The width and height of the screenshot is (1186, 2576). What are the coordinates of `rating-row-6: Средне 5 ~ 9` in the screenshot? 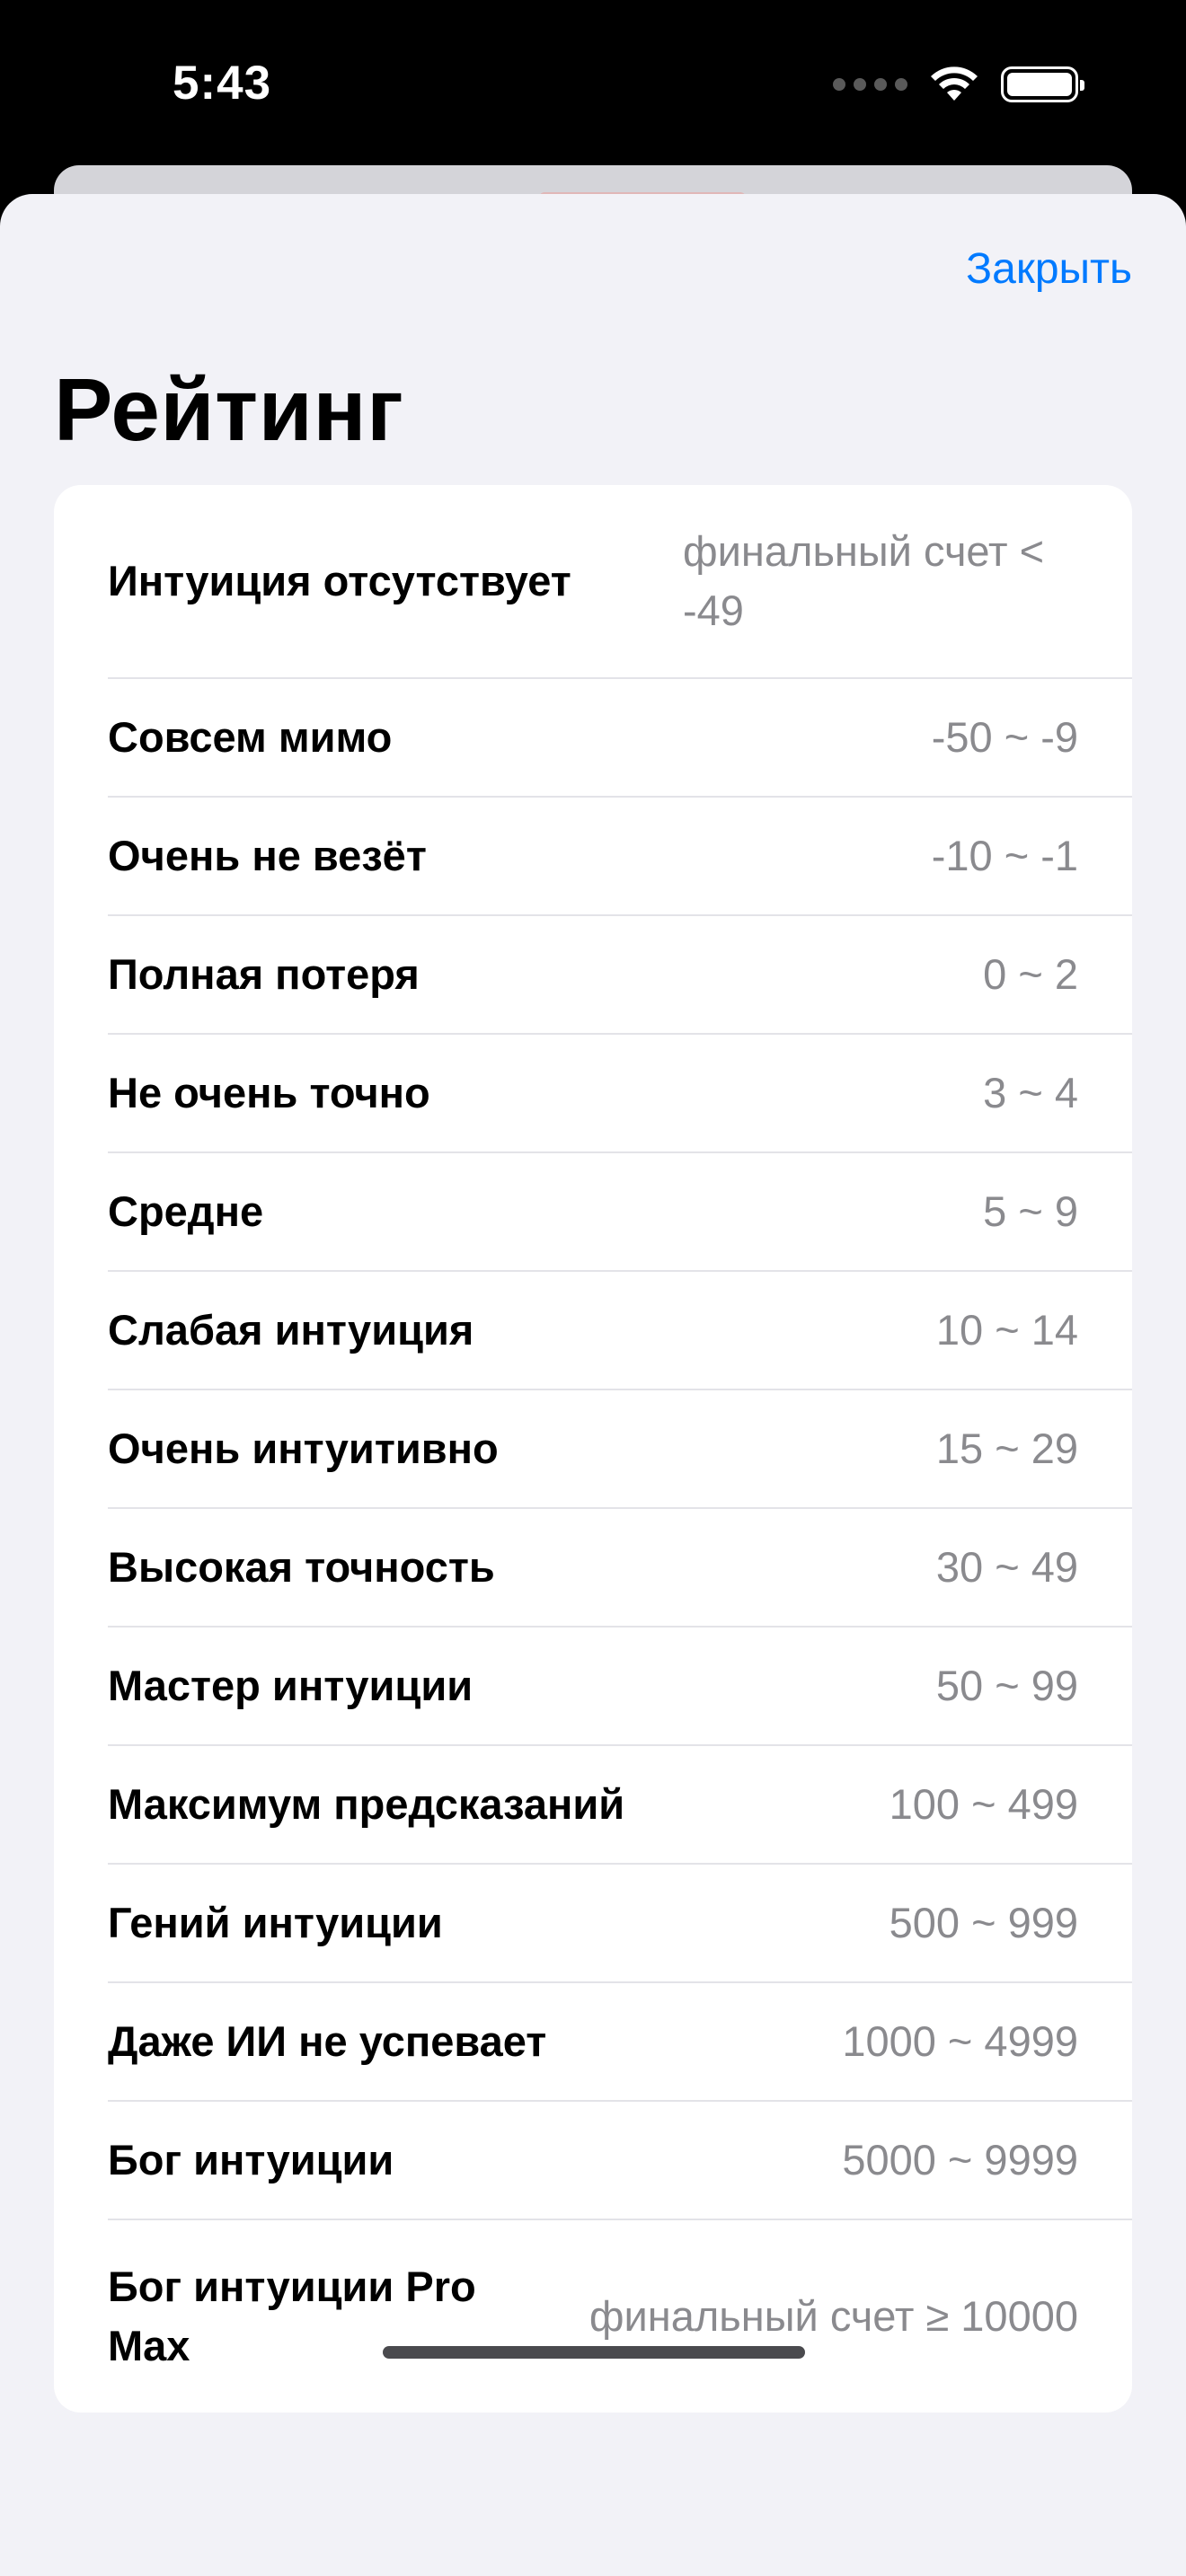 It's located at (593, 1211).